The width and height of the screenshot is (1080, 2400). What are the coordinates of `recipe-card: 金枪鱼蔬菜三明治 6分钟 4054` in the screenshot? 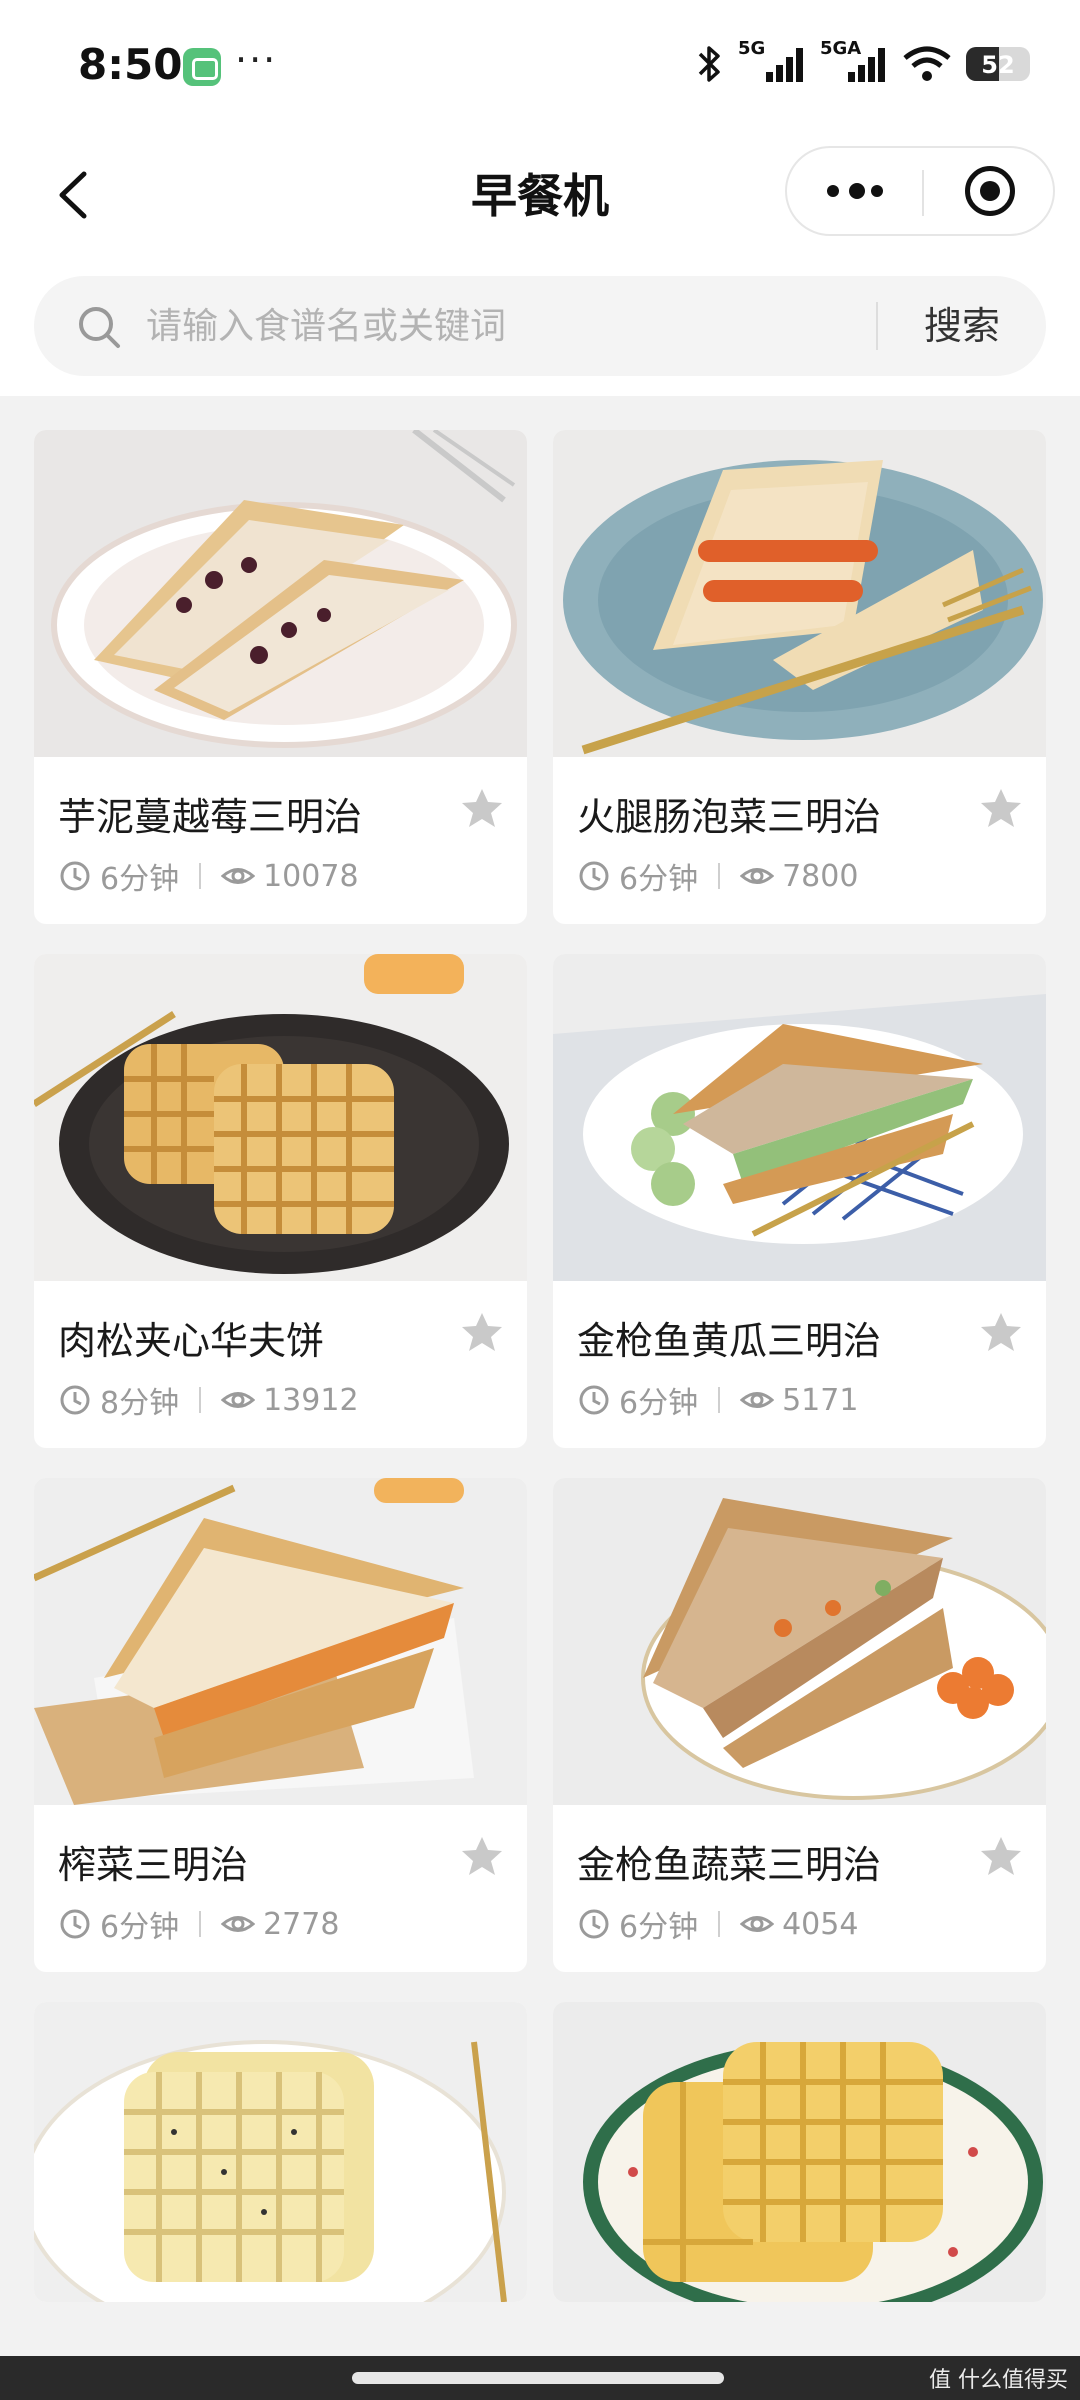 It's located at (799, 1725).